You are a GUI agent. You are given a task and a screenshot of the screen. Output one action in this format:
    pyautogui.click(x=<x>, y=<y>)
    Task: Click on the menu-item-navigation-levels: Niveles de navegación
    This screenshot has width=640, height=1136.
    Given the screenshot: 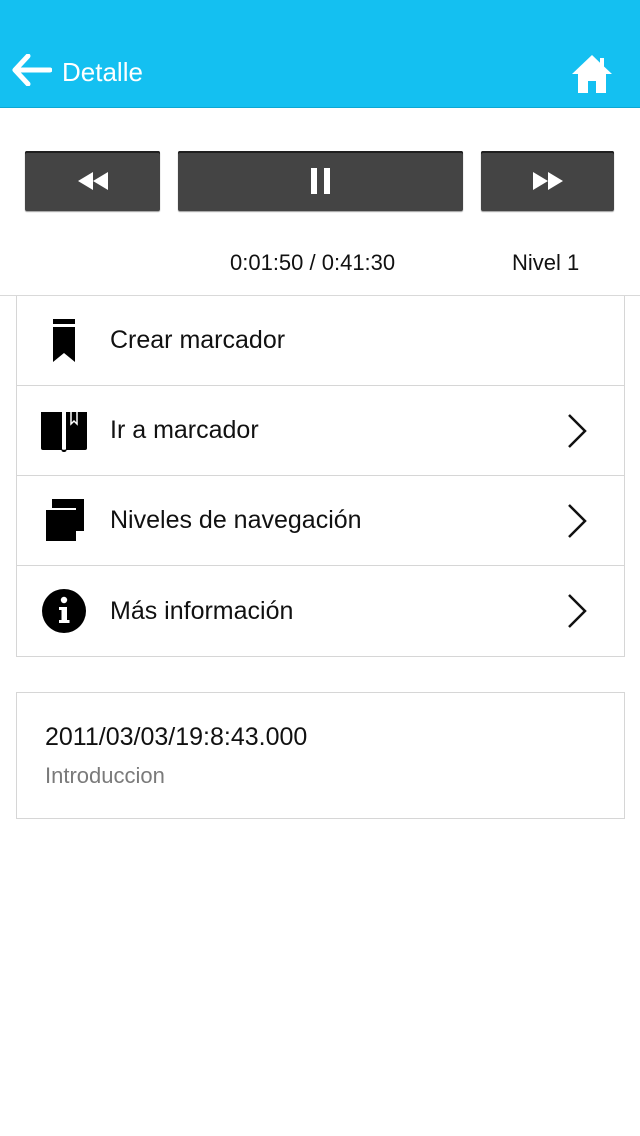 What is the action you would take?
    pyautogui.click(x=320, y=521)
    